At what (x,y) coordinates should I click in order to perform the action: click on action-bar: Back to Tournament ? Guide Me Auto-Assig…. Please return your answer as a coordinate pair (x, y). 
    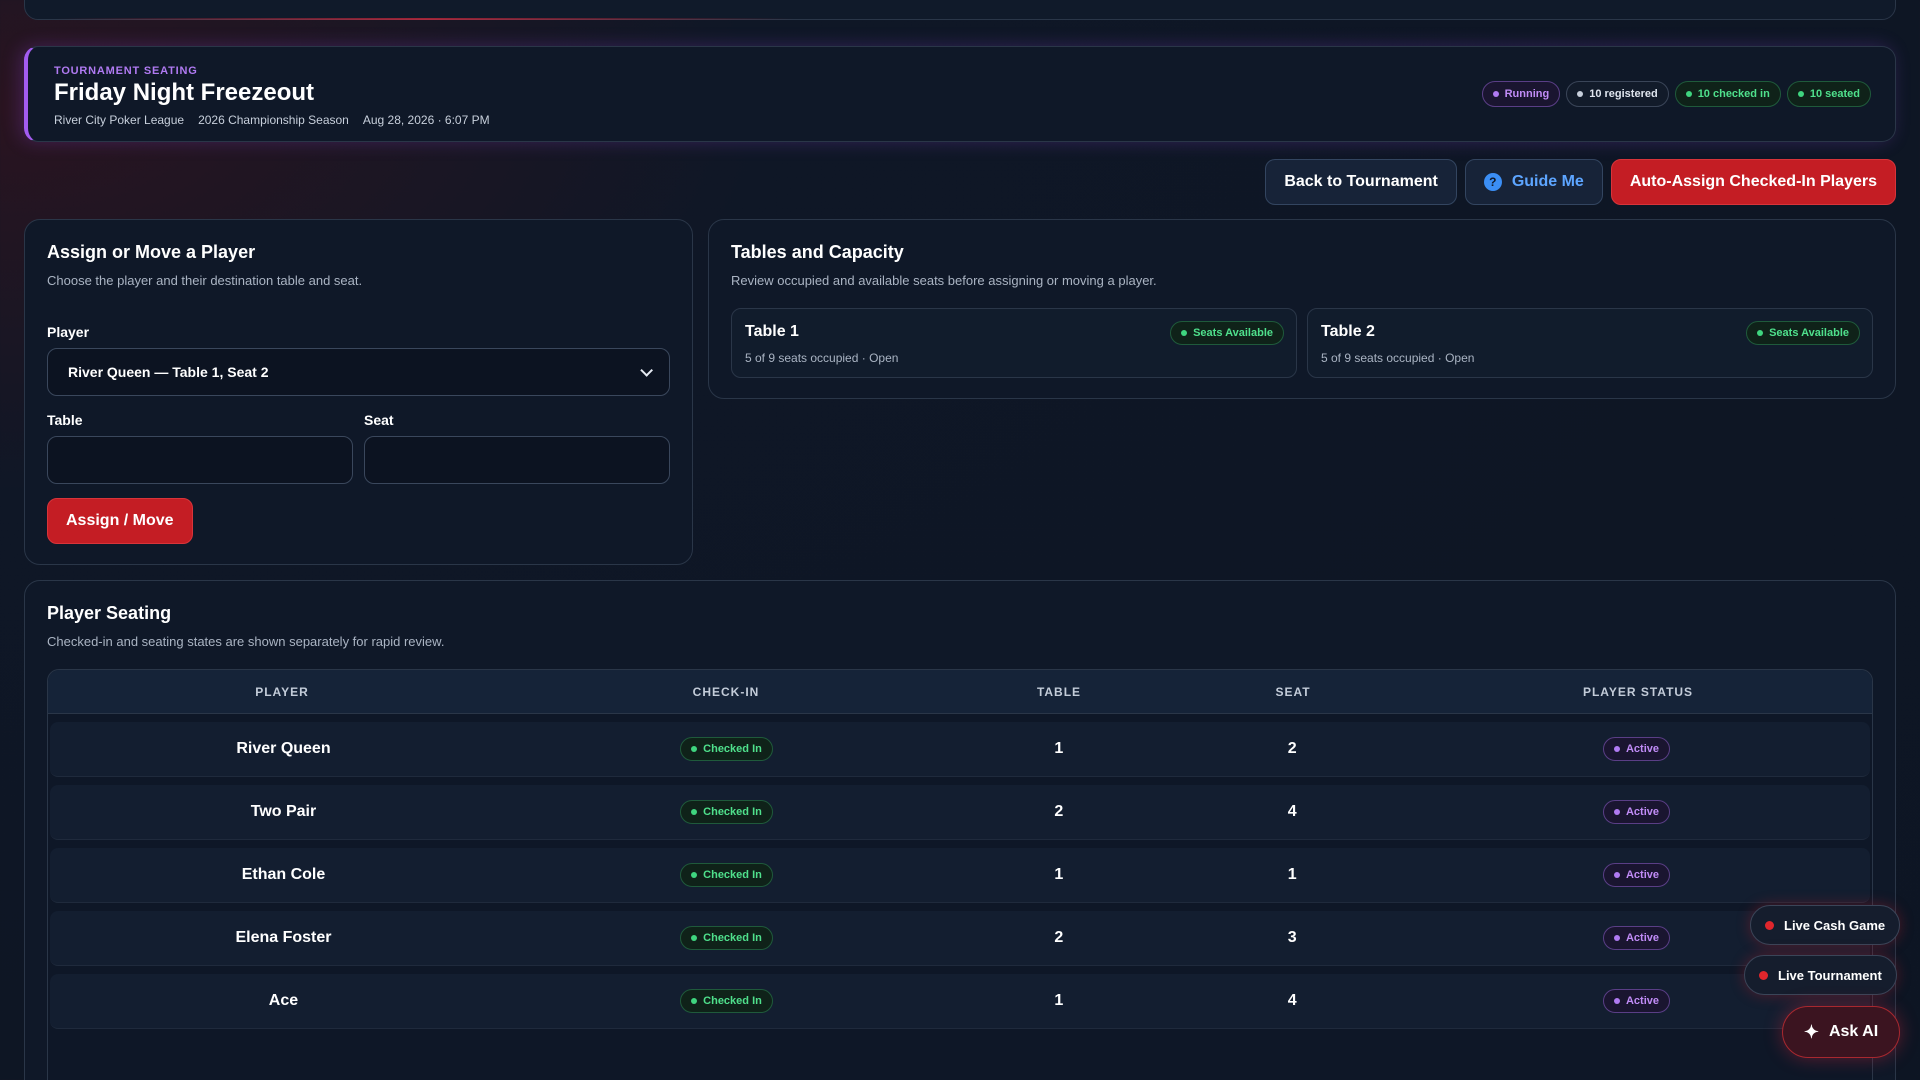
    Looking at the image, I should click on (1580, 182).